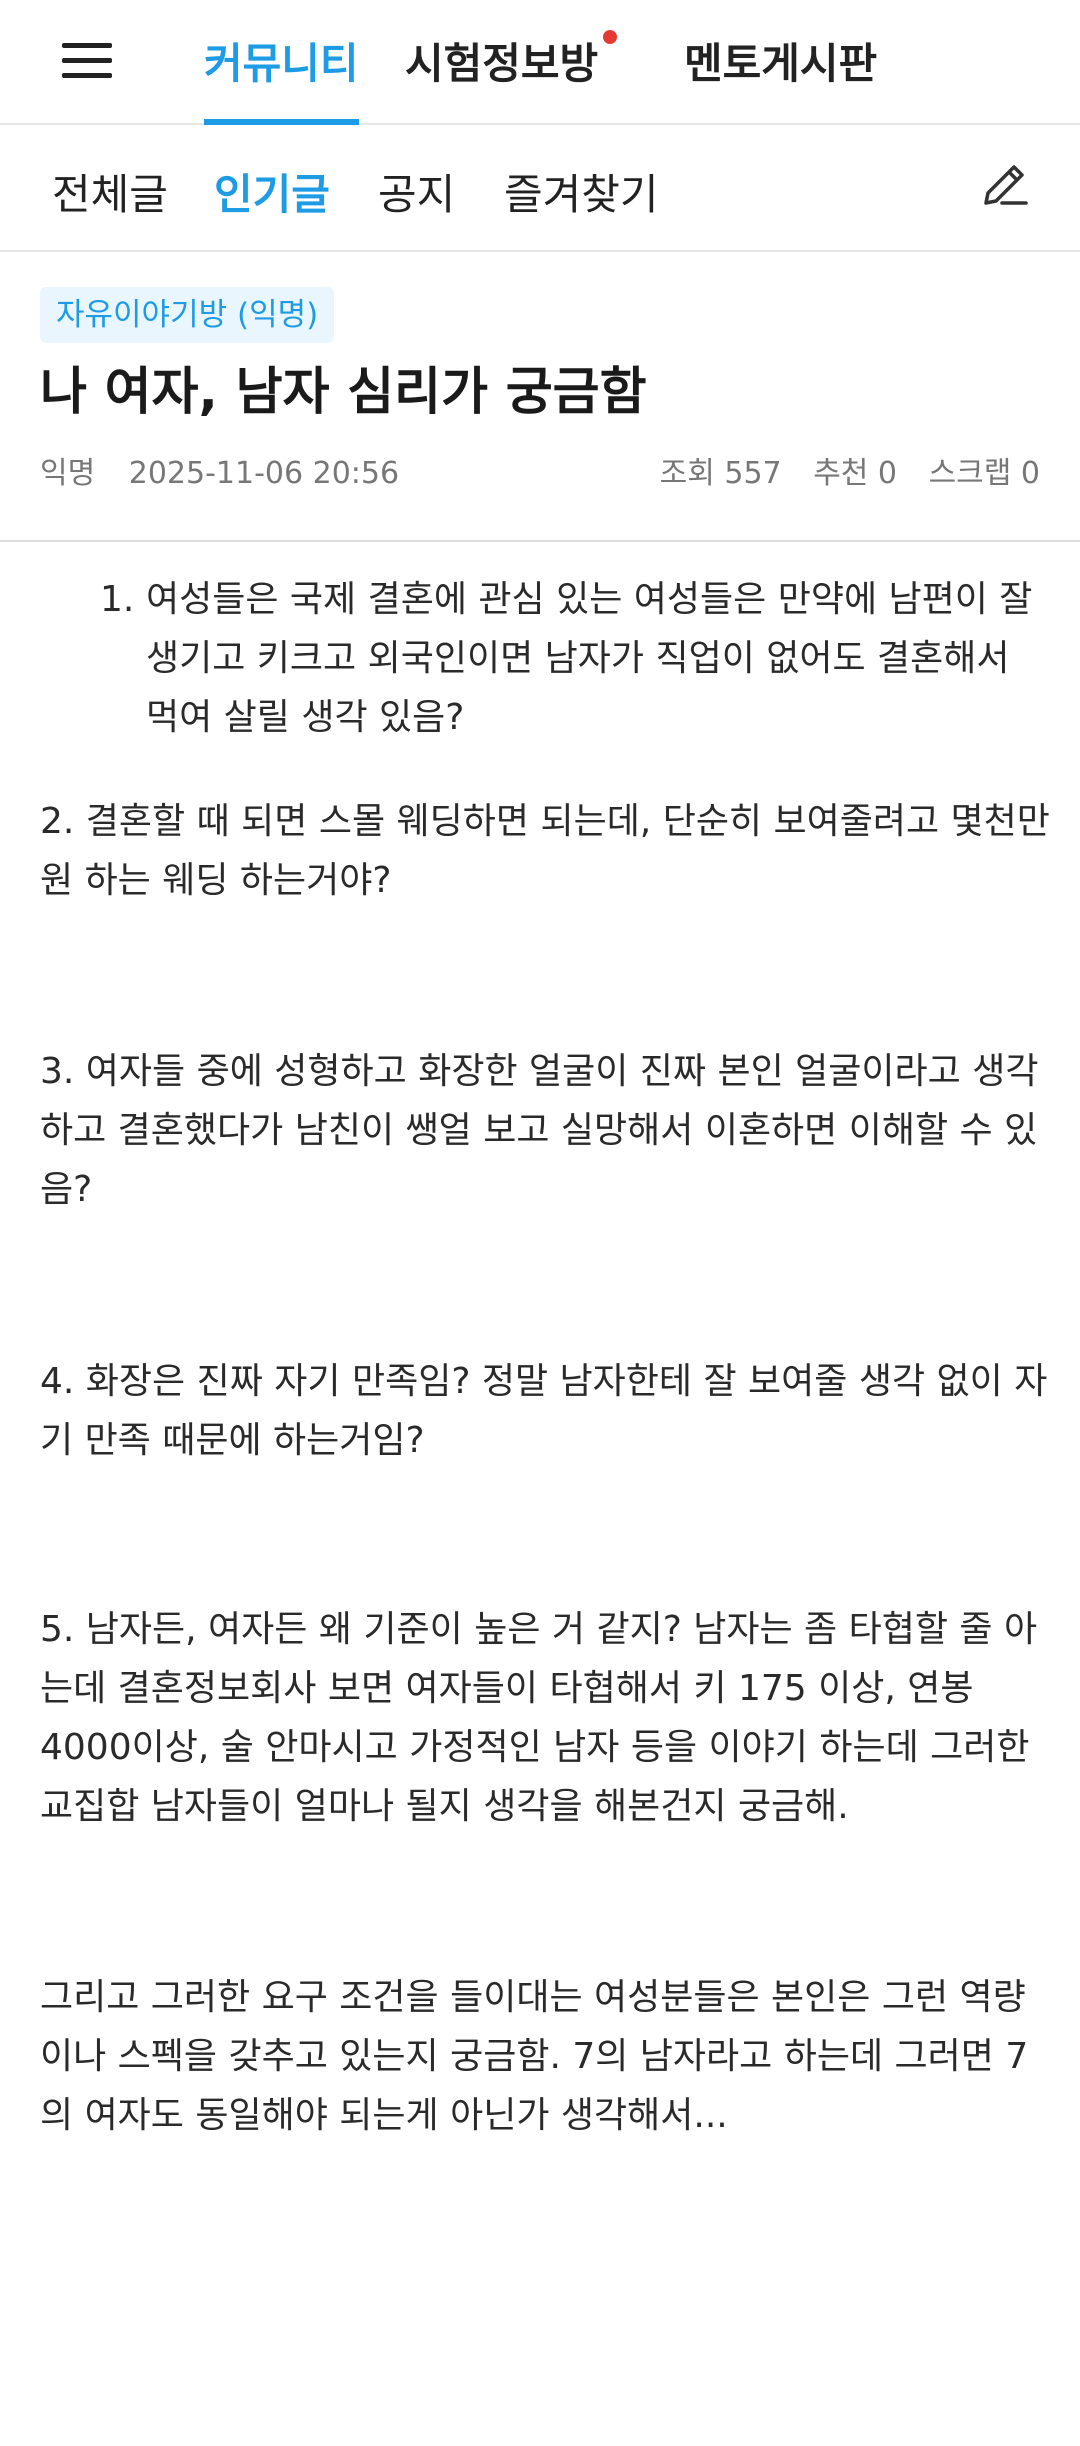  I want to click on post-meta-stats: 조회 557 추천 0 스크랩 0, so click(839, 470).